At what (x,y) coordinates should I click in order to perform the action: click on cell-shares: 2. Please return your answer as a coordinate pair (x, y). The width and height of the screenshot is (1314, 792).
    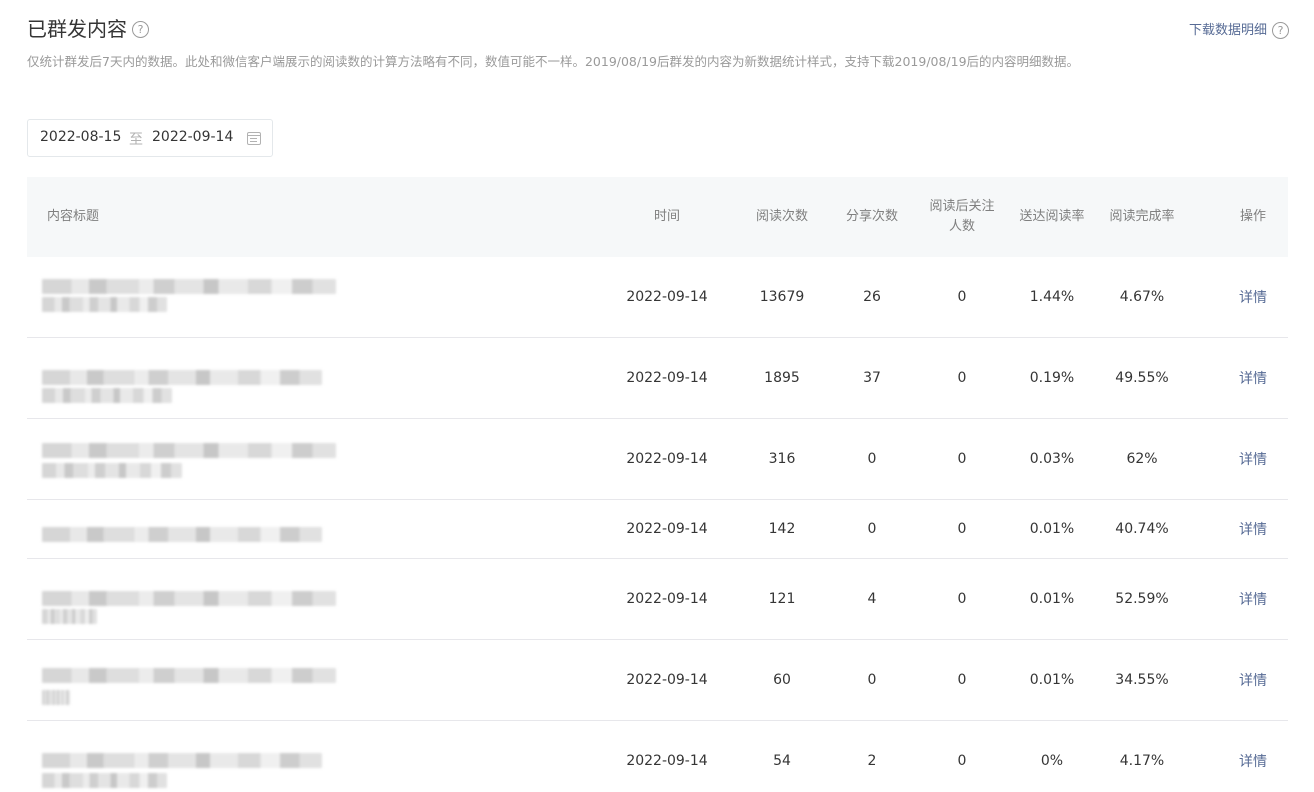
    Looking at the image, I should click on (872, 761).